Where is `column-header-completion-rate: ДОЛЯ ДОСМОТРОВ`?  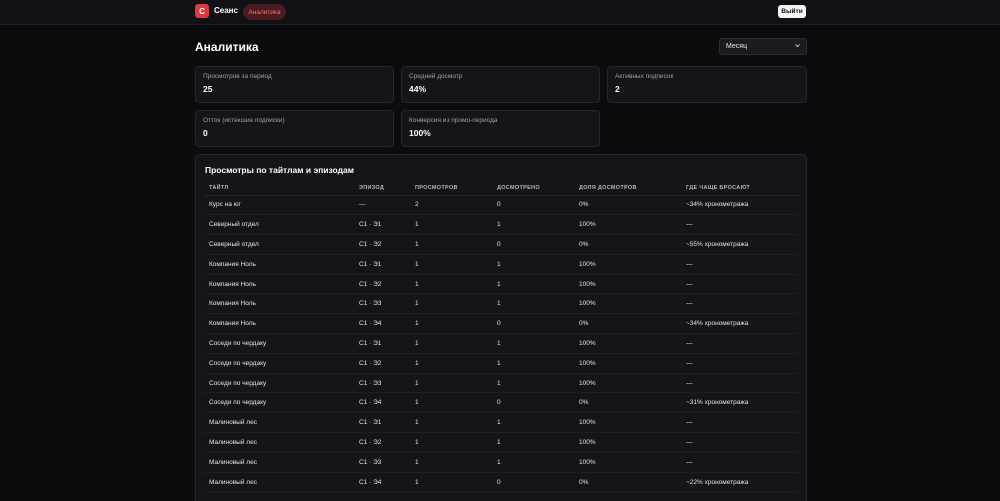 column-header-completion-rate: ДОЛЯ ДОСМОТРОВ is located at coordinates (627, 188).